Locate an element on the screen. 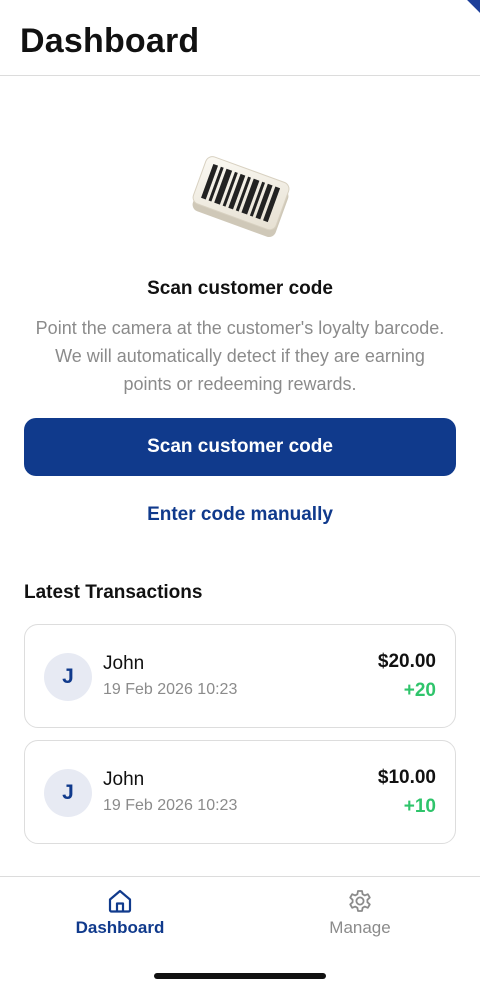 The width and height of the screenshot is (480, 990). tab-dashboard: Dashboard is located at coordinates (120, 915).